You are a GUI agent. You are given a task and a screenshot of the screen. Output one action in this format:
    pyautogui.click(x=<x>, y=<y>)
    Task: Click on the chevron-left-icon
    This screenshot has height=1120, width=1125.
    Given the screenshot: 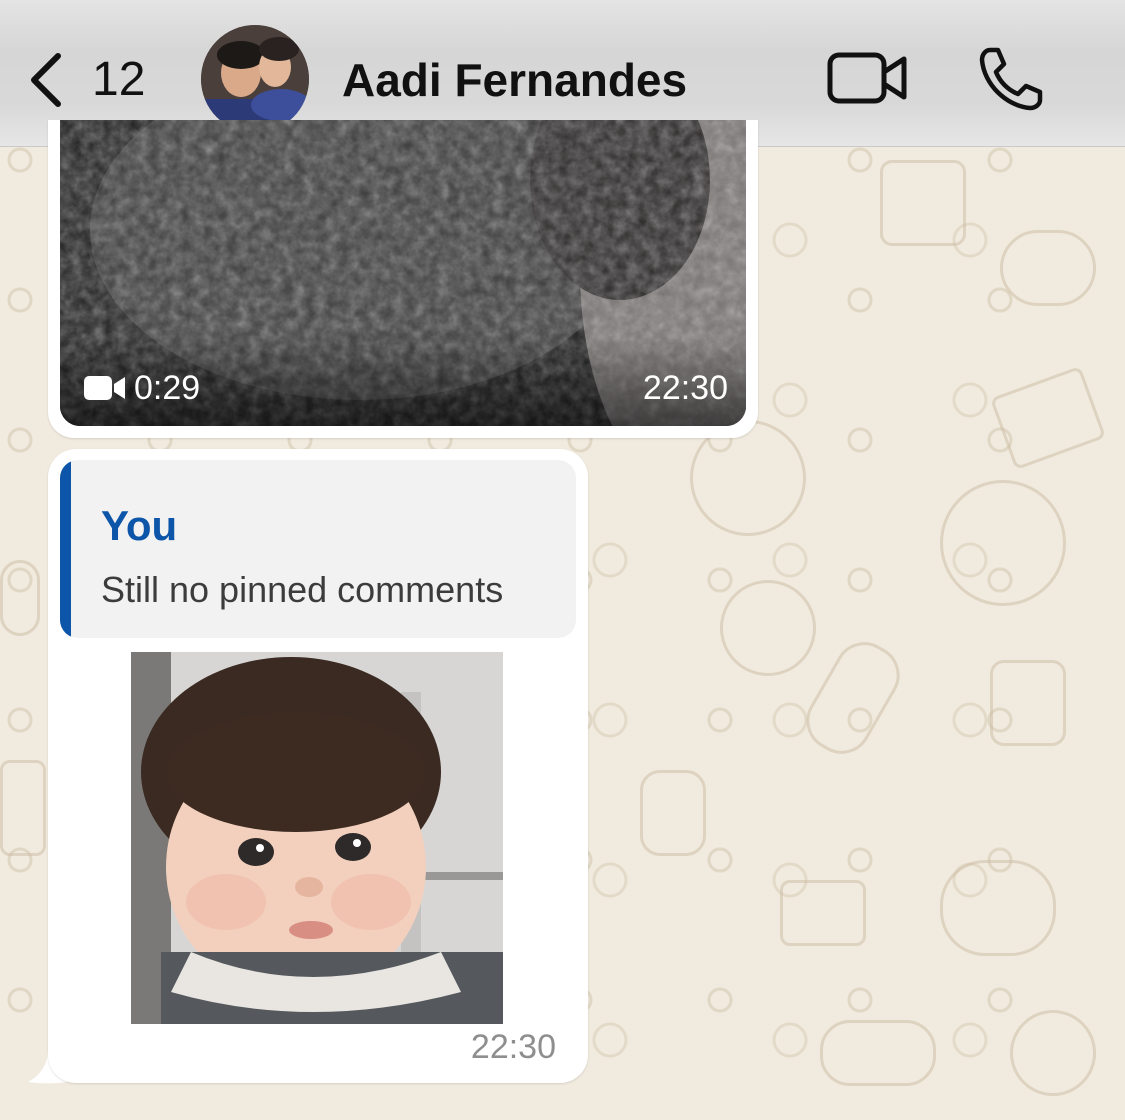 What is the action you would take?
    pyautogui.click(x=46, y=80)
    